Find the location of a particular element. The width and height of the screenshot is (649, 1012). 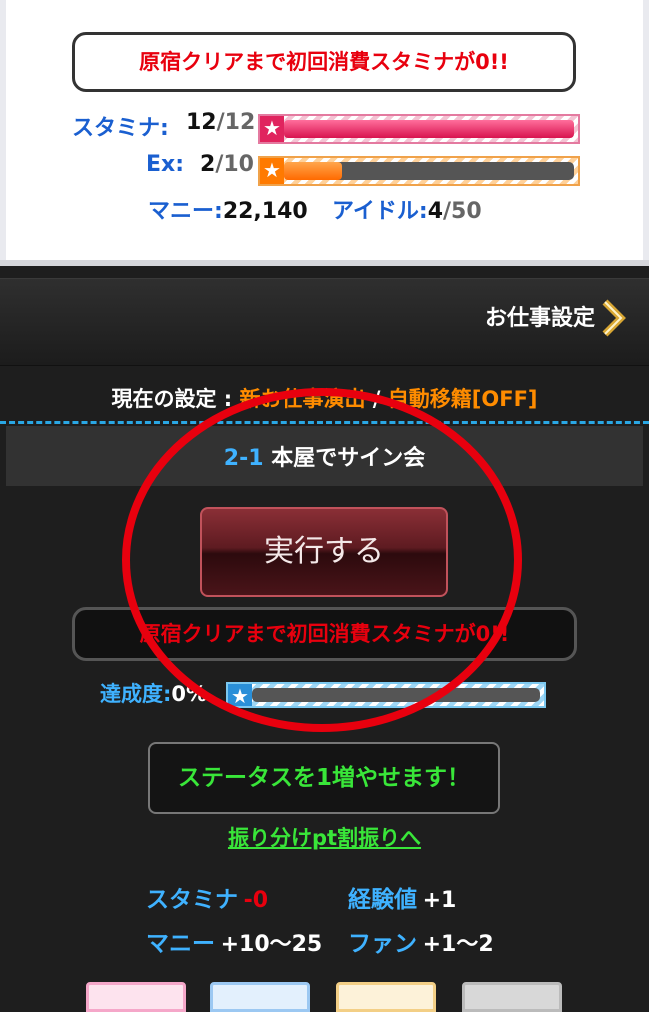

reward-money: マニー +10〜25 is located at coordinates (234, 944).